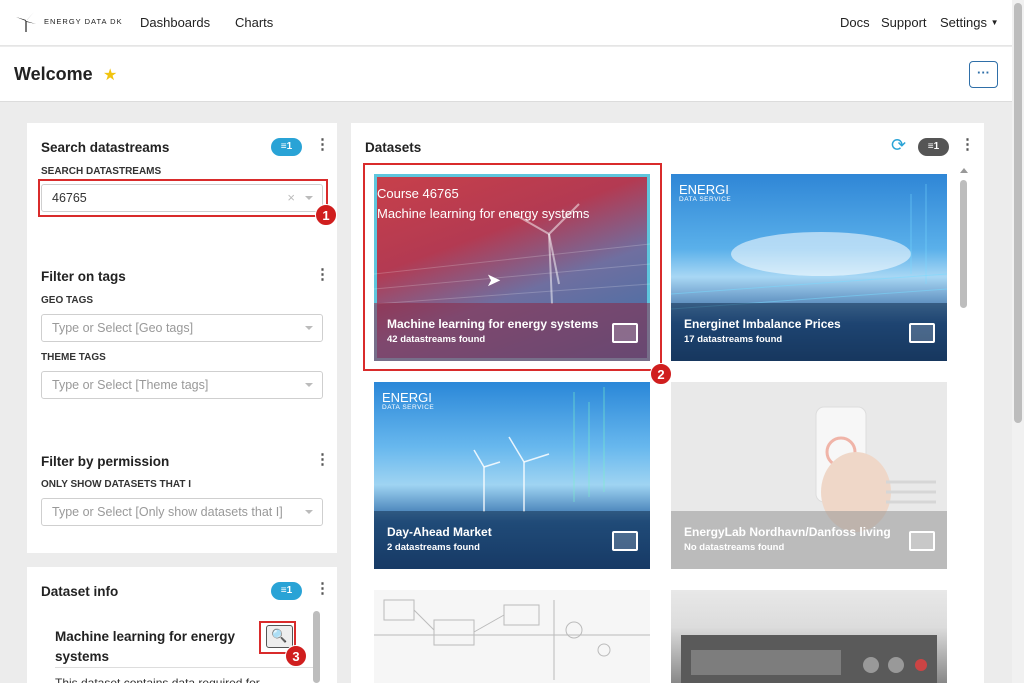 The height and width of the screenshot is (683, 1024). I want to click on dataset-tile-multimeter, so click(809, 636).